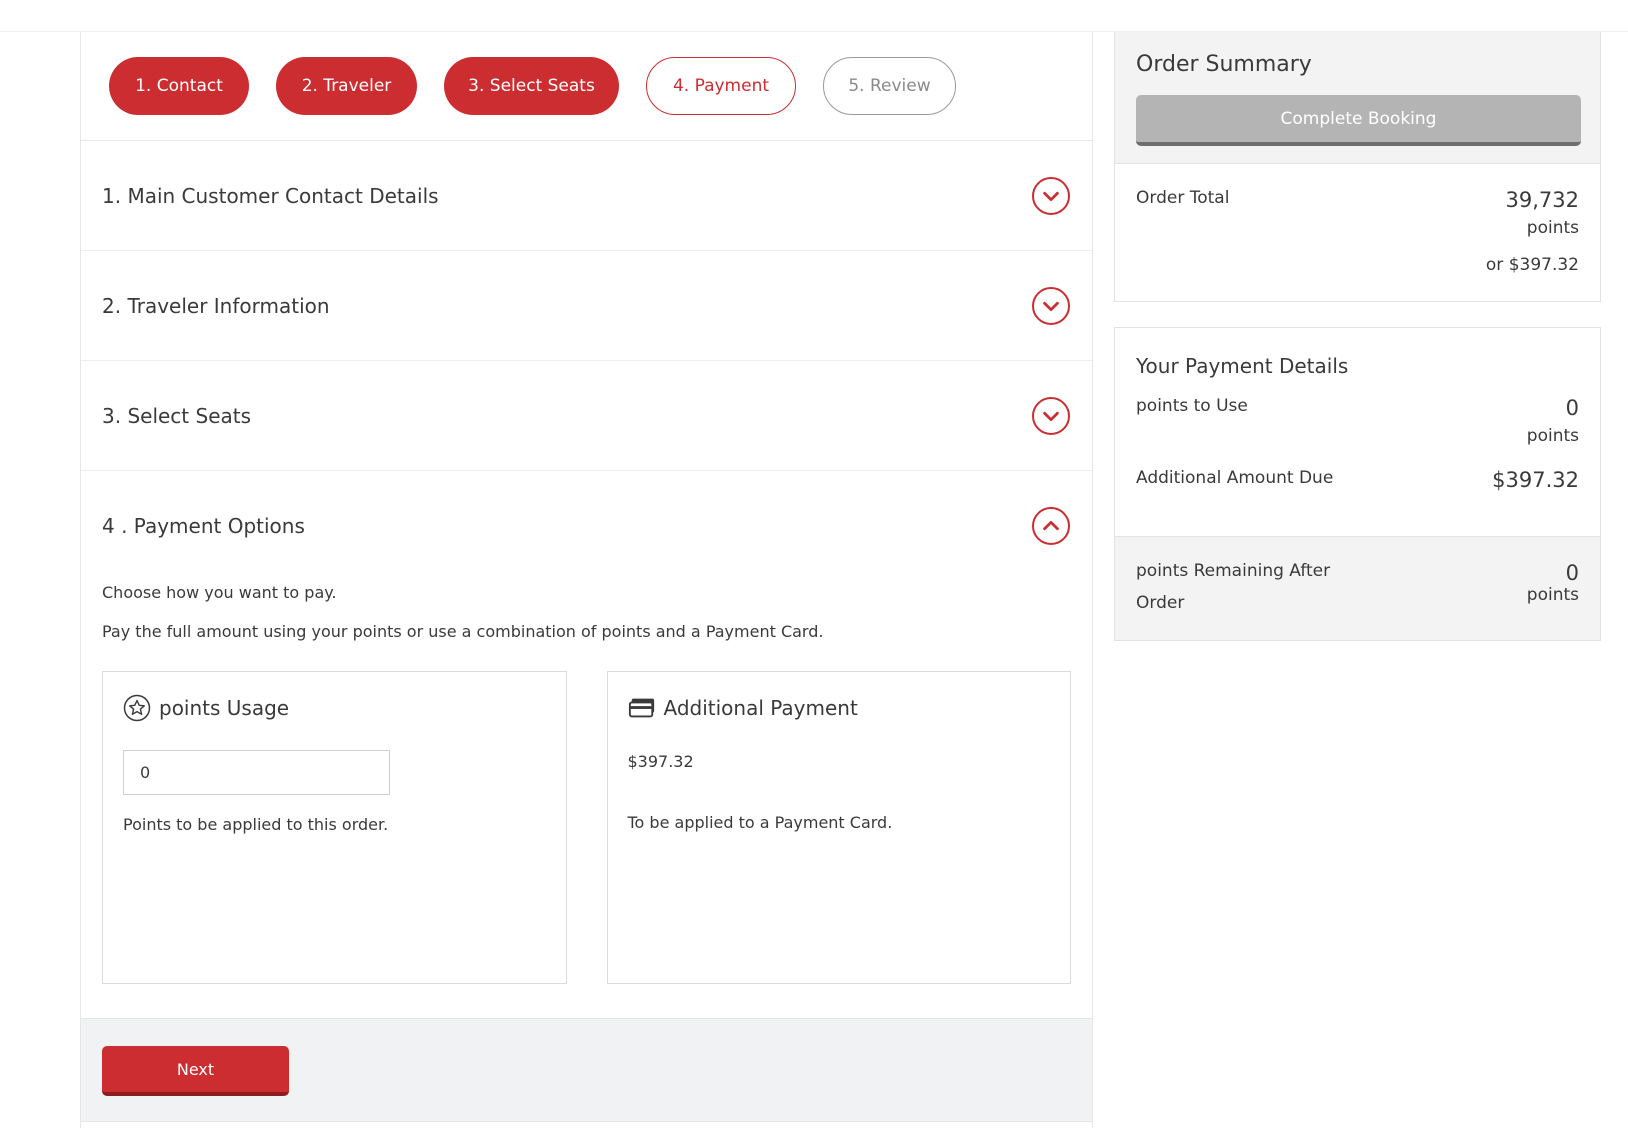  Describe the element at coordinates (1224, 64) in the screenshot. I see `order-summary-title: Order Summary` at that location.